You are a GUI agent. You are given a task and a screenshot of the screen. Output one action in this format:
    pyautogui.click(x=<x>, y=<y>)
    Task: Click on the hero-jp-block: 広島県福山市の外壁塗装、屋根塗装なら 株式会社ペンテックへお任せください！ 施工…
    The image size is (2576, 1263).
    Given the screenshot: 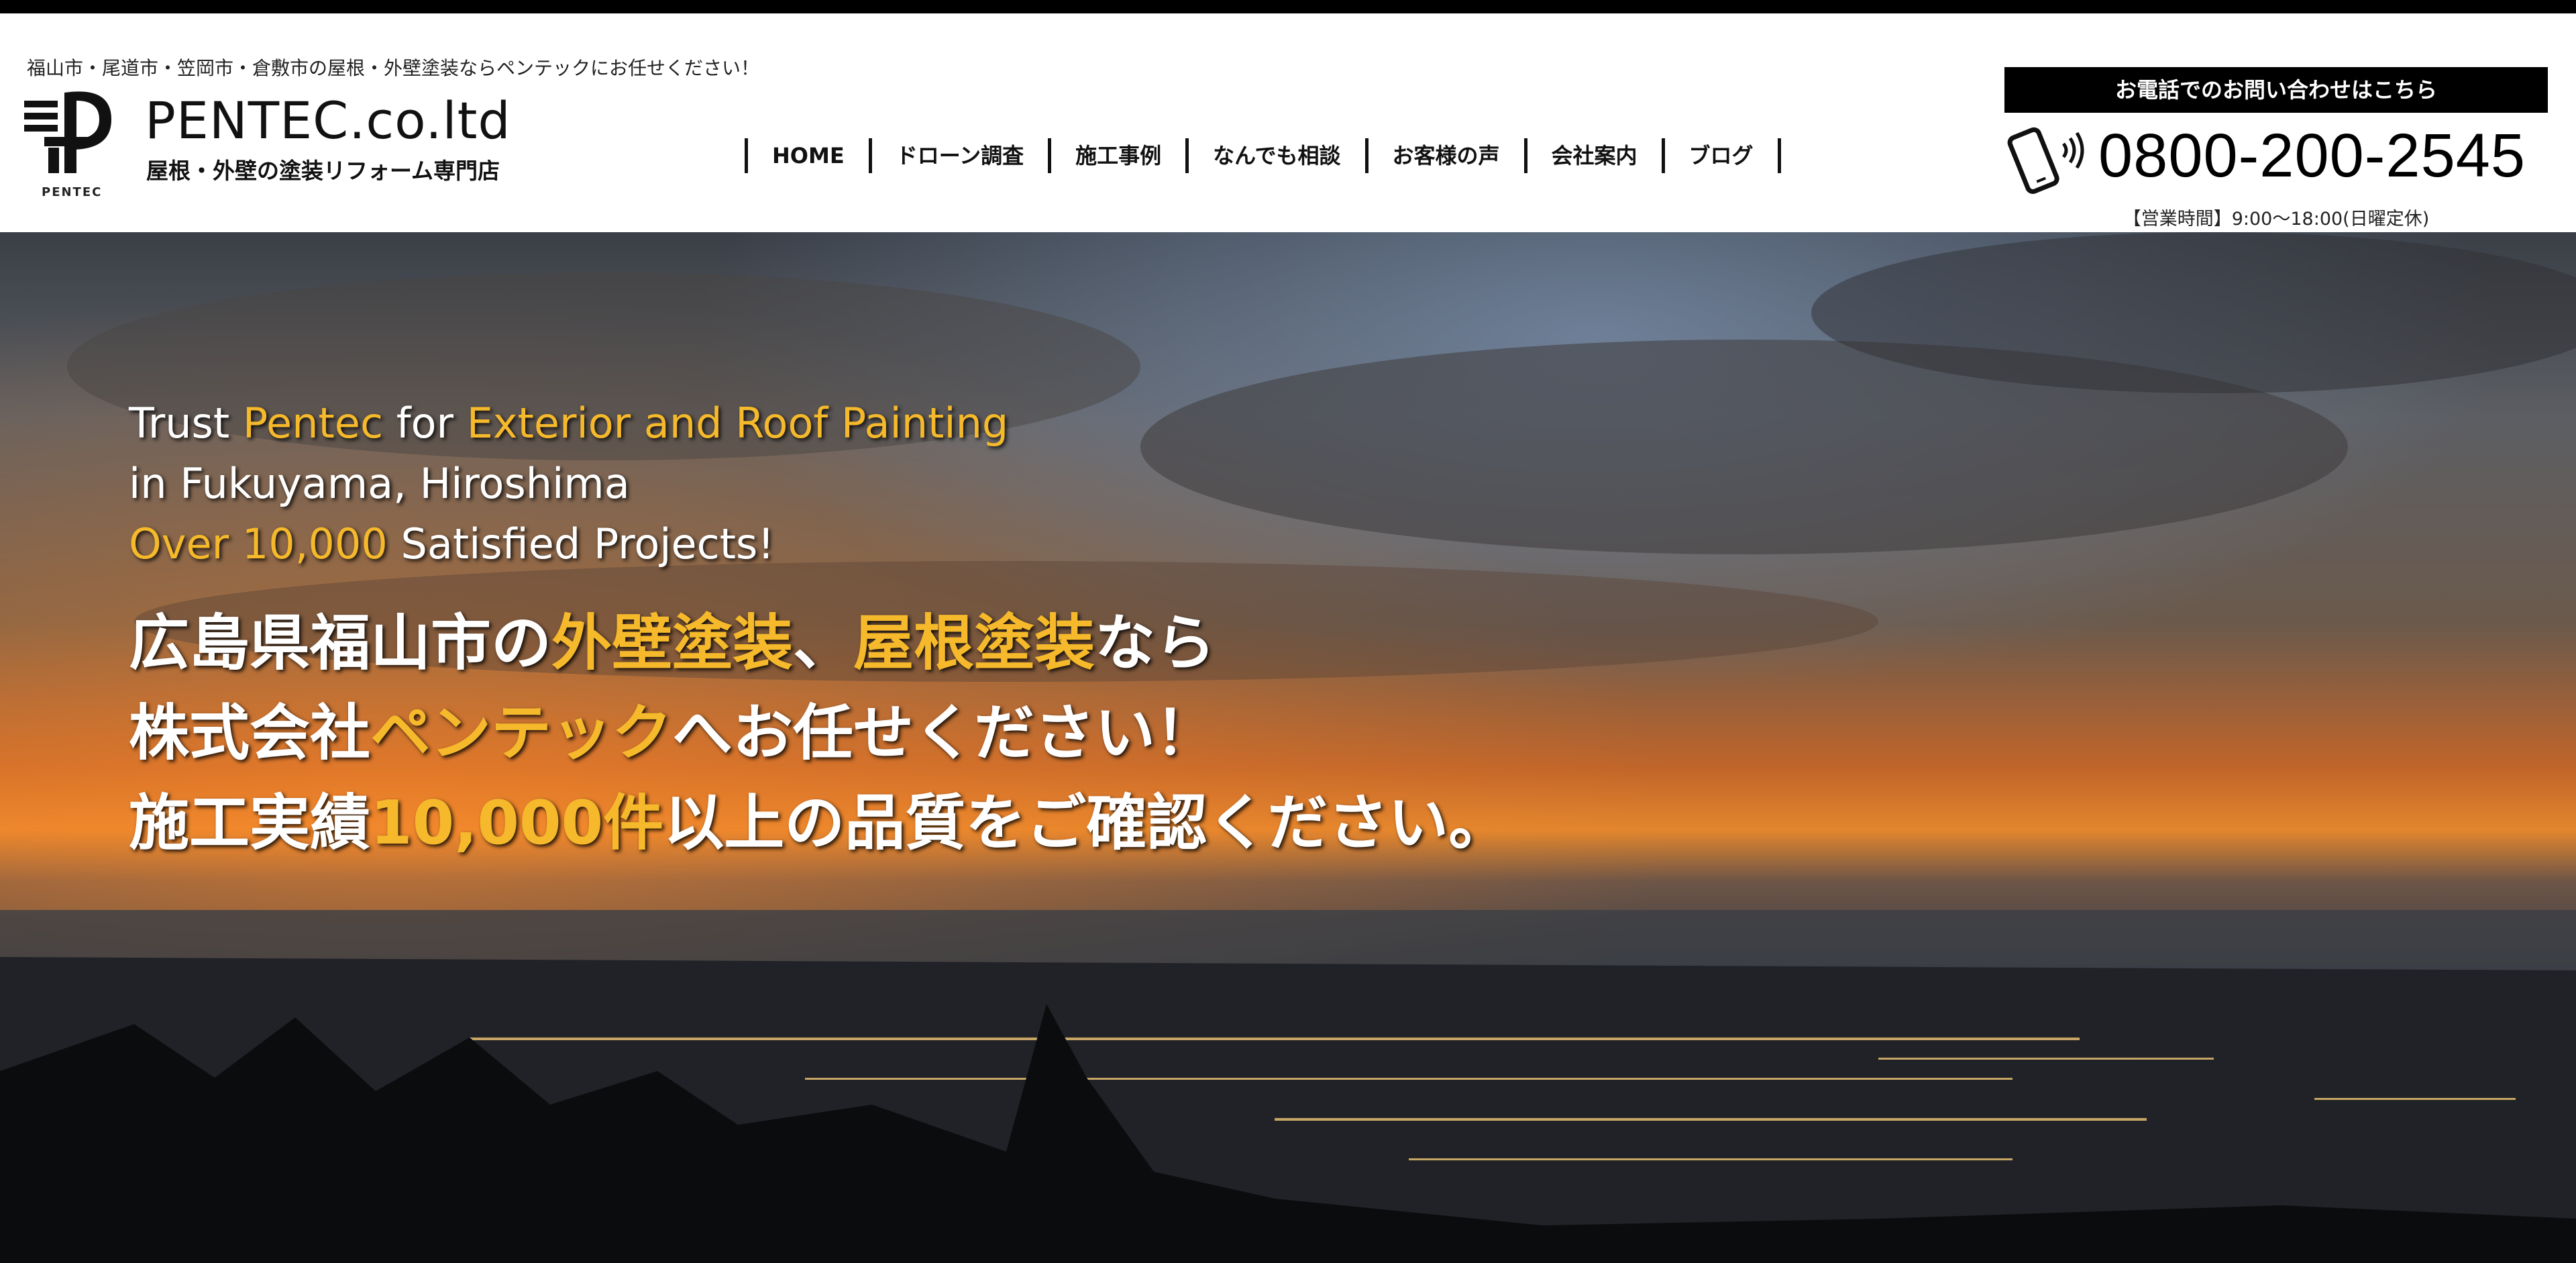 What is the action you would take?
    pyautogui.click(x=819, y=733)
    